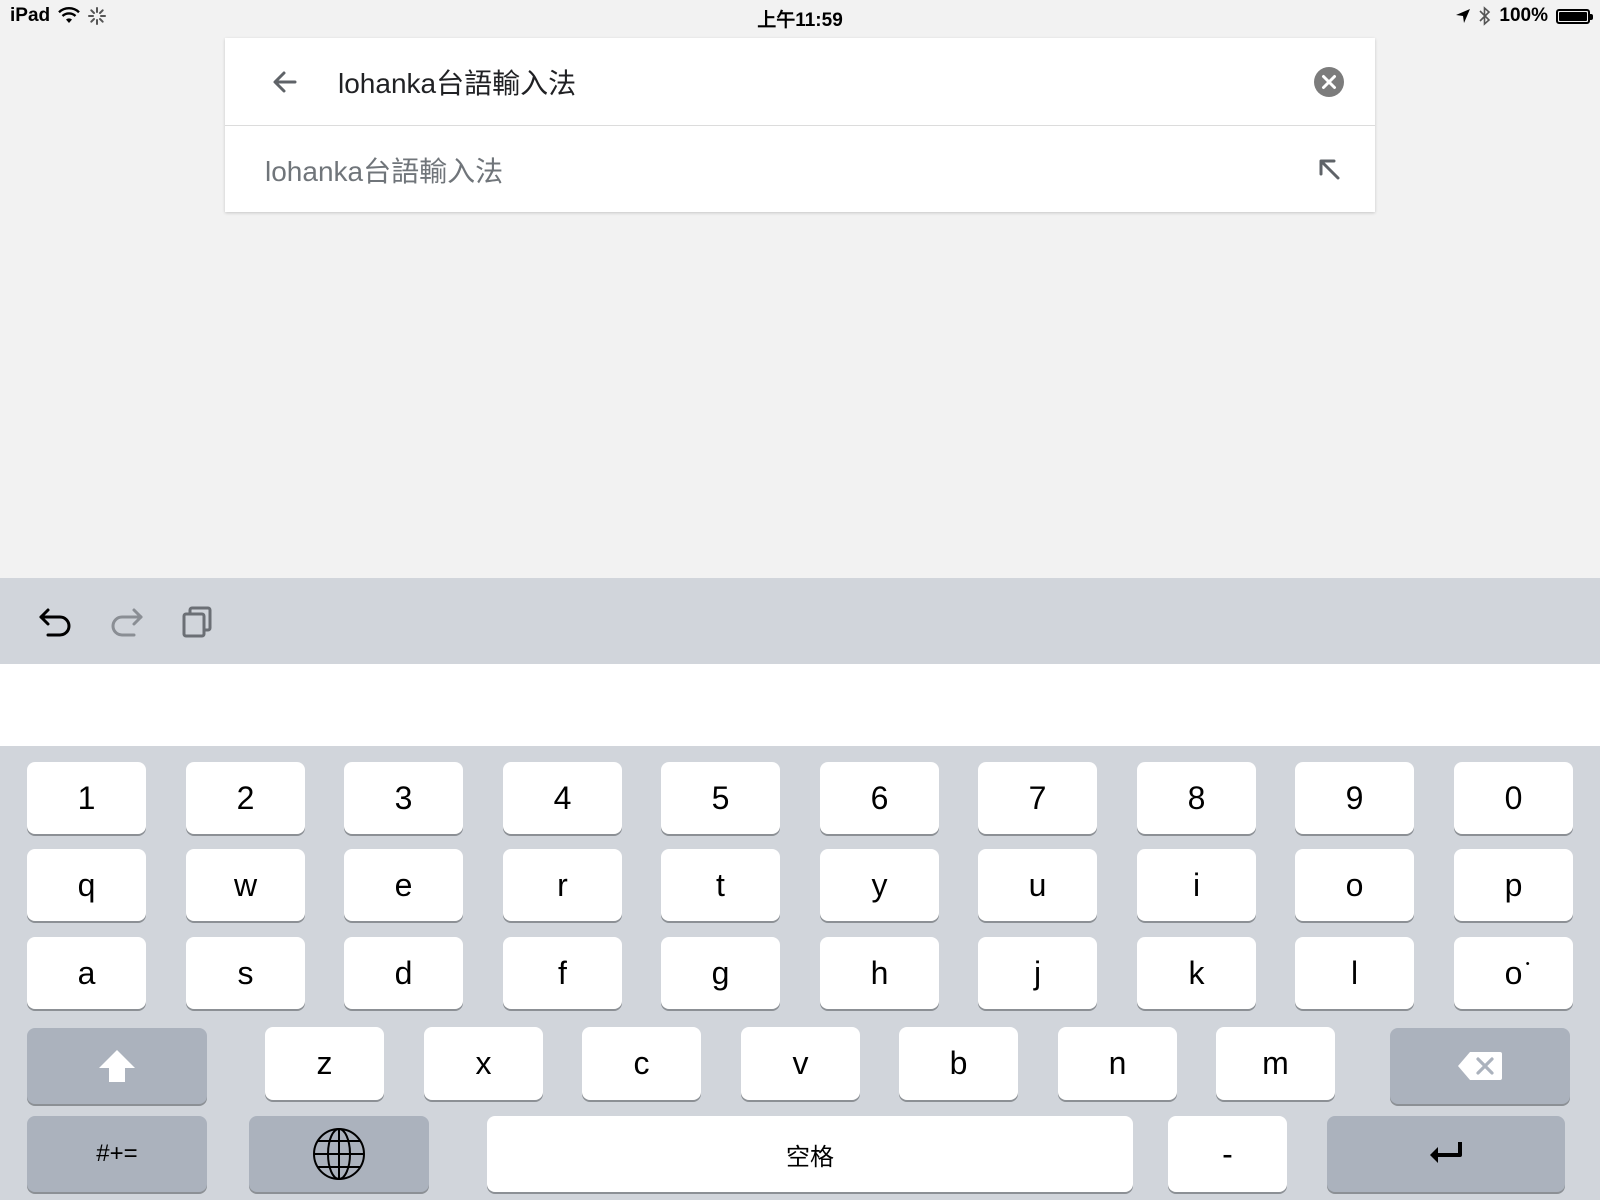 The height and width of the screenshot is (1200, 1600). Describe the element at coordinates (1463, 16) in the screenshot. I see `location-arrow-icon` at that location.